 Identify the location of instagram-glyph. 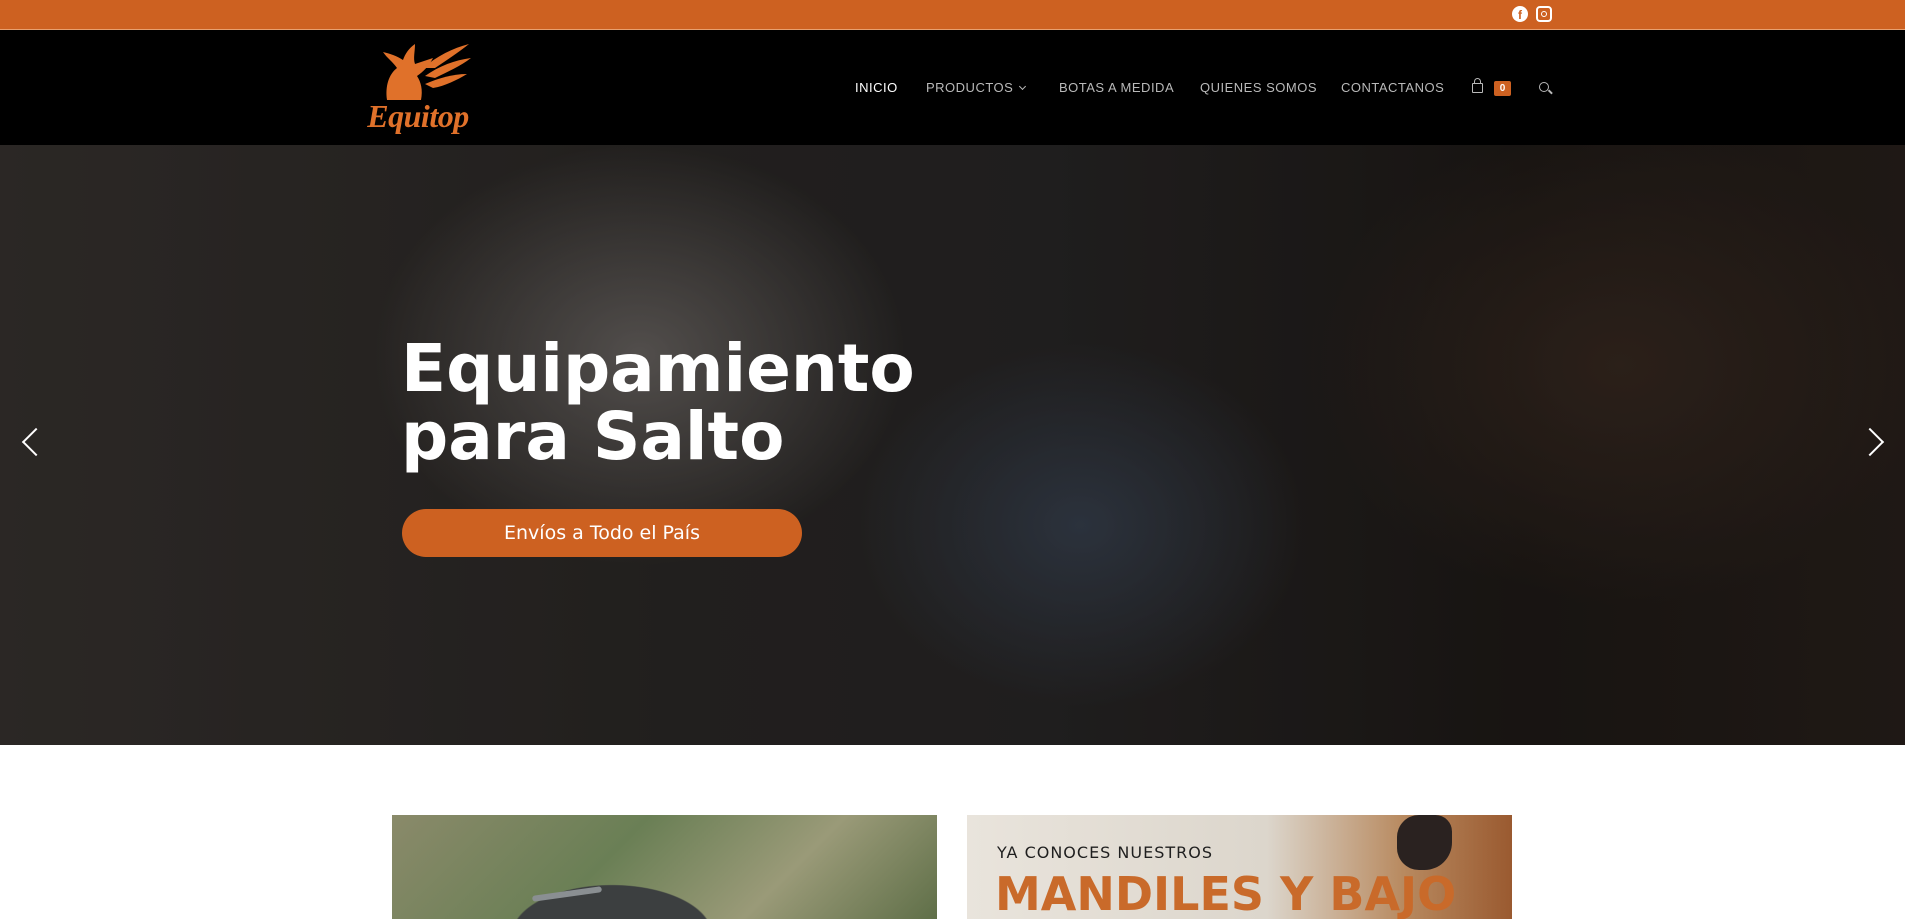
(1544, 14).